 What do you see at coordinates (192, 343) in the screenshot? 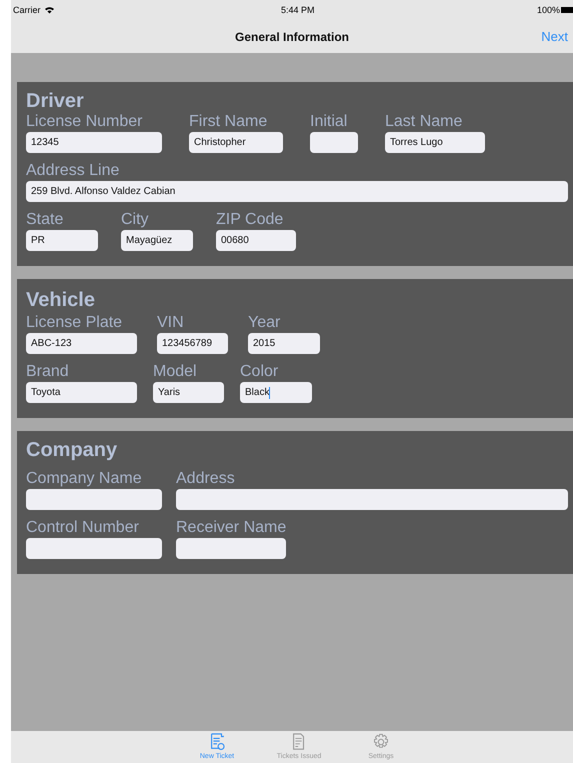
I see `text-field: 123456789` at bounding box center [192, 343].